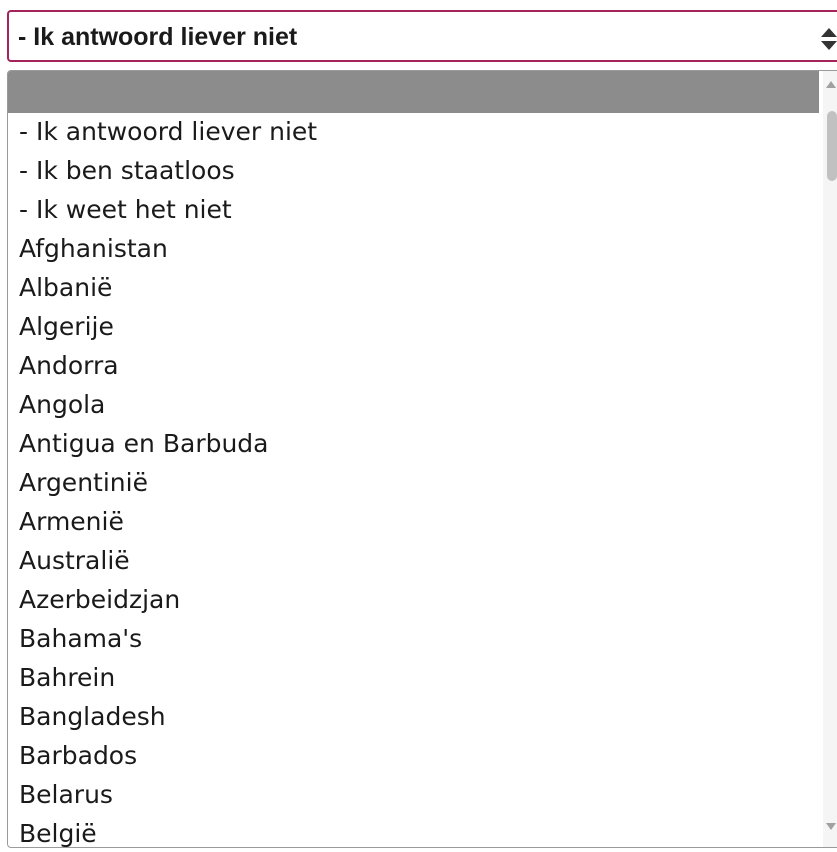 This screenshot has height=852, width=837. I want to click on option-item: Australië, so click(413, 561).